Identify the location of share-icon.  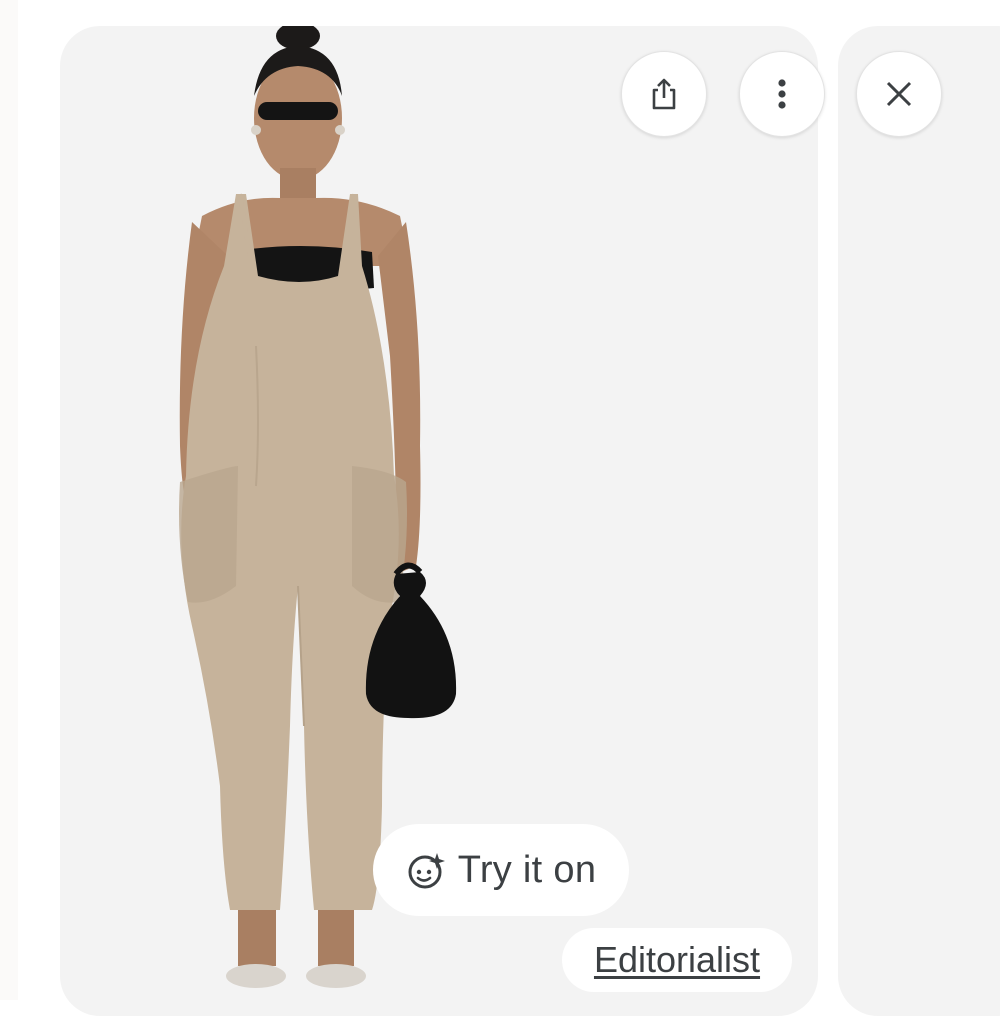
(664, 94).